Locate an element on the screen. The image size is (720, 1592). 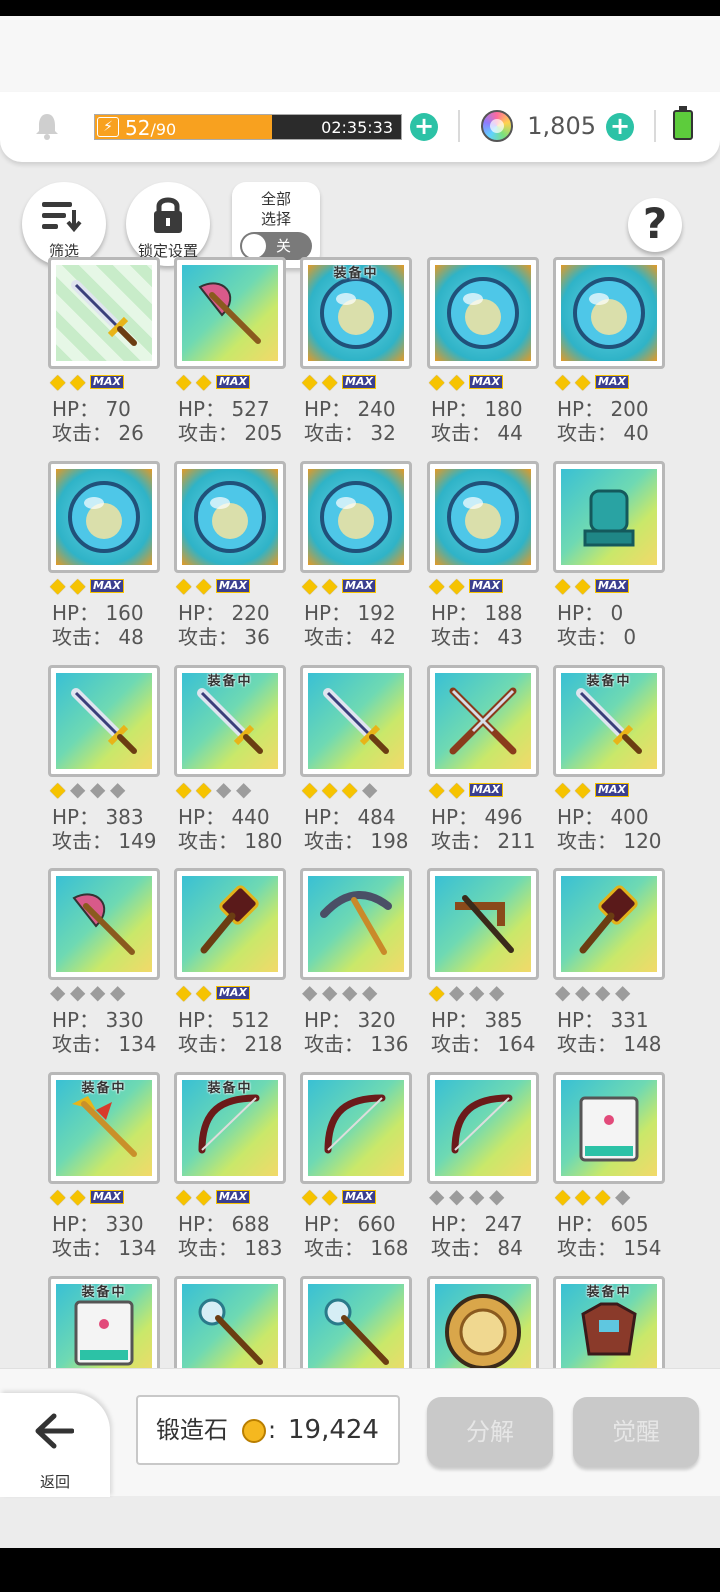
equipment-item: 装备中 ◆ ◆ MAX HP： 400 攻击： 120 is located at coordinates (609, 760).